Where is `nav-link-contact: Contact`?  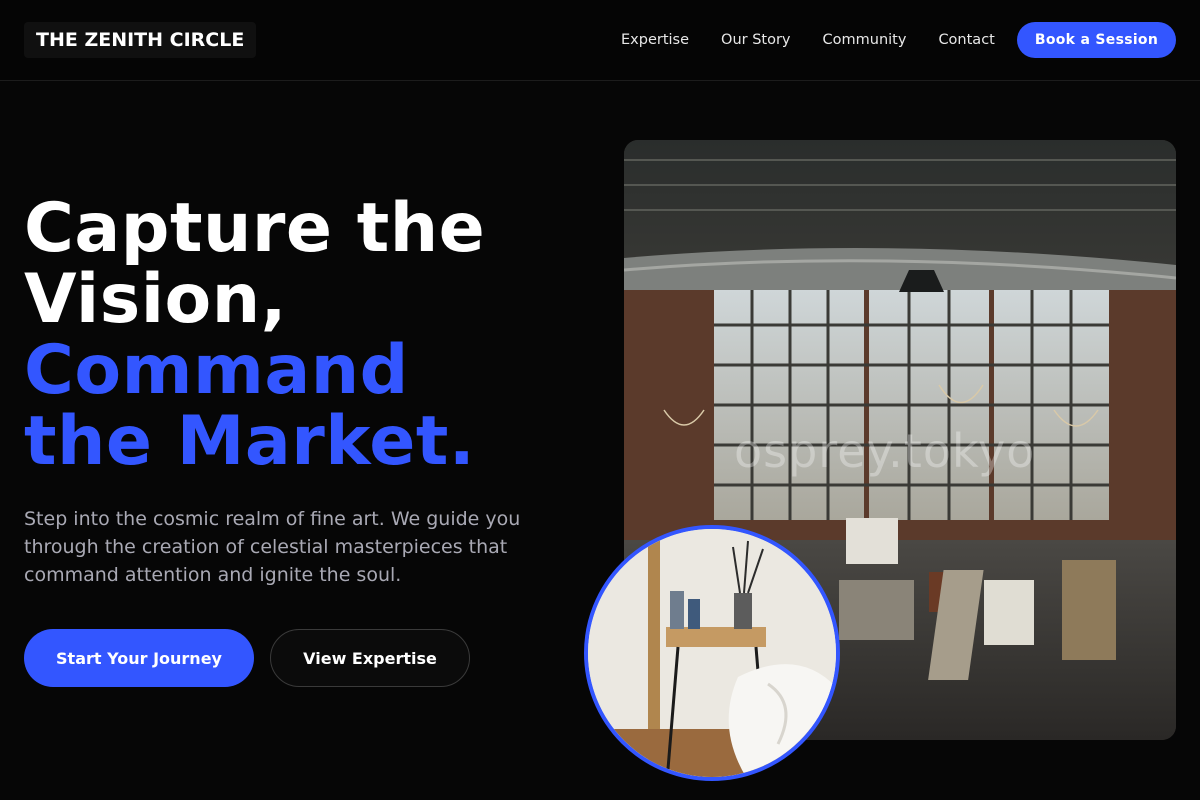
nav-link-contact: Contact is located at coordinates (966, 40).